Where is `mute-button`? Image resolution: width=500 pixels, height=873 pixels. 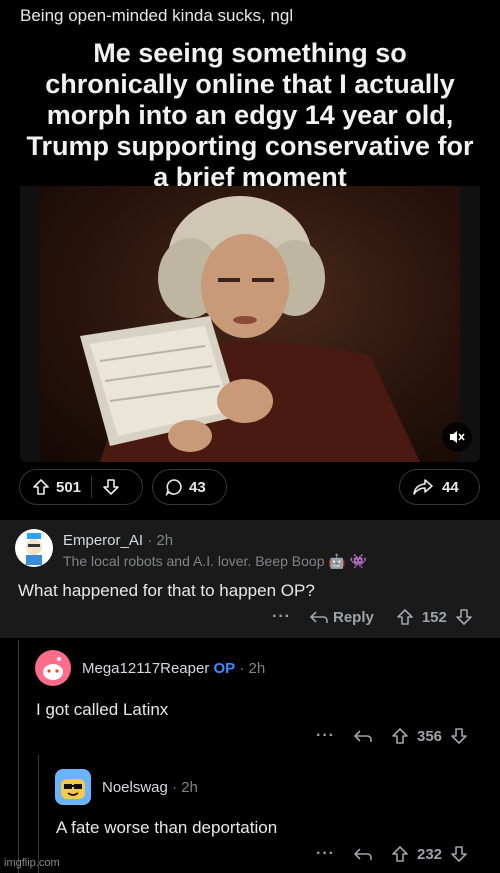
mute-button is located at coordinates (457, 437).